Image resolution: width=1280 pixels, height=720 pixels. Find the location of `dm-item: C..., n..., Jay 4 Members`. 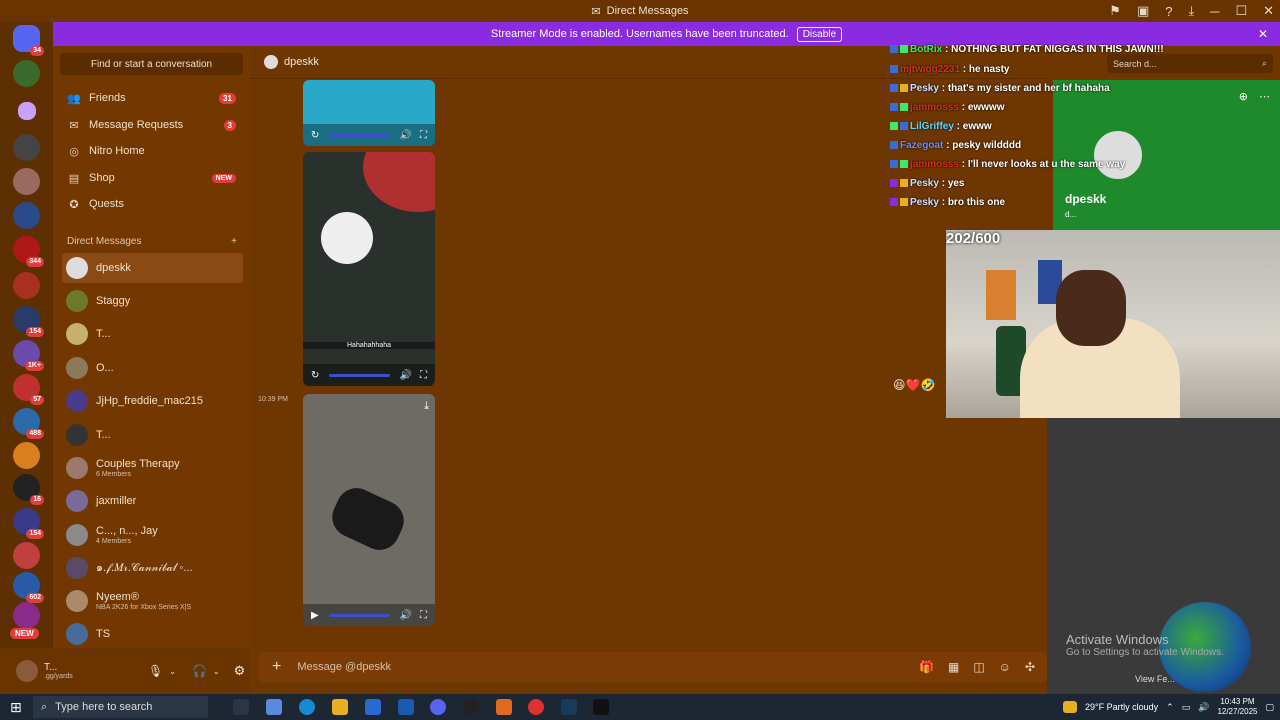

dm-item: C..., n..., Jay 4 Members is located at coordinates (152, 535).